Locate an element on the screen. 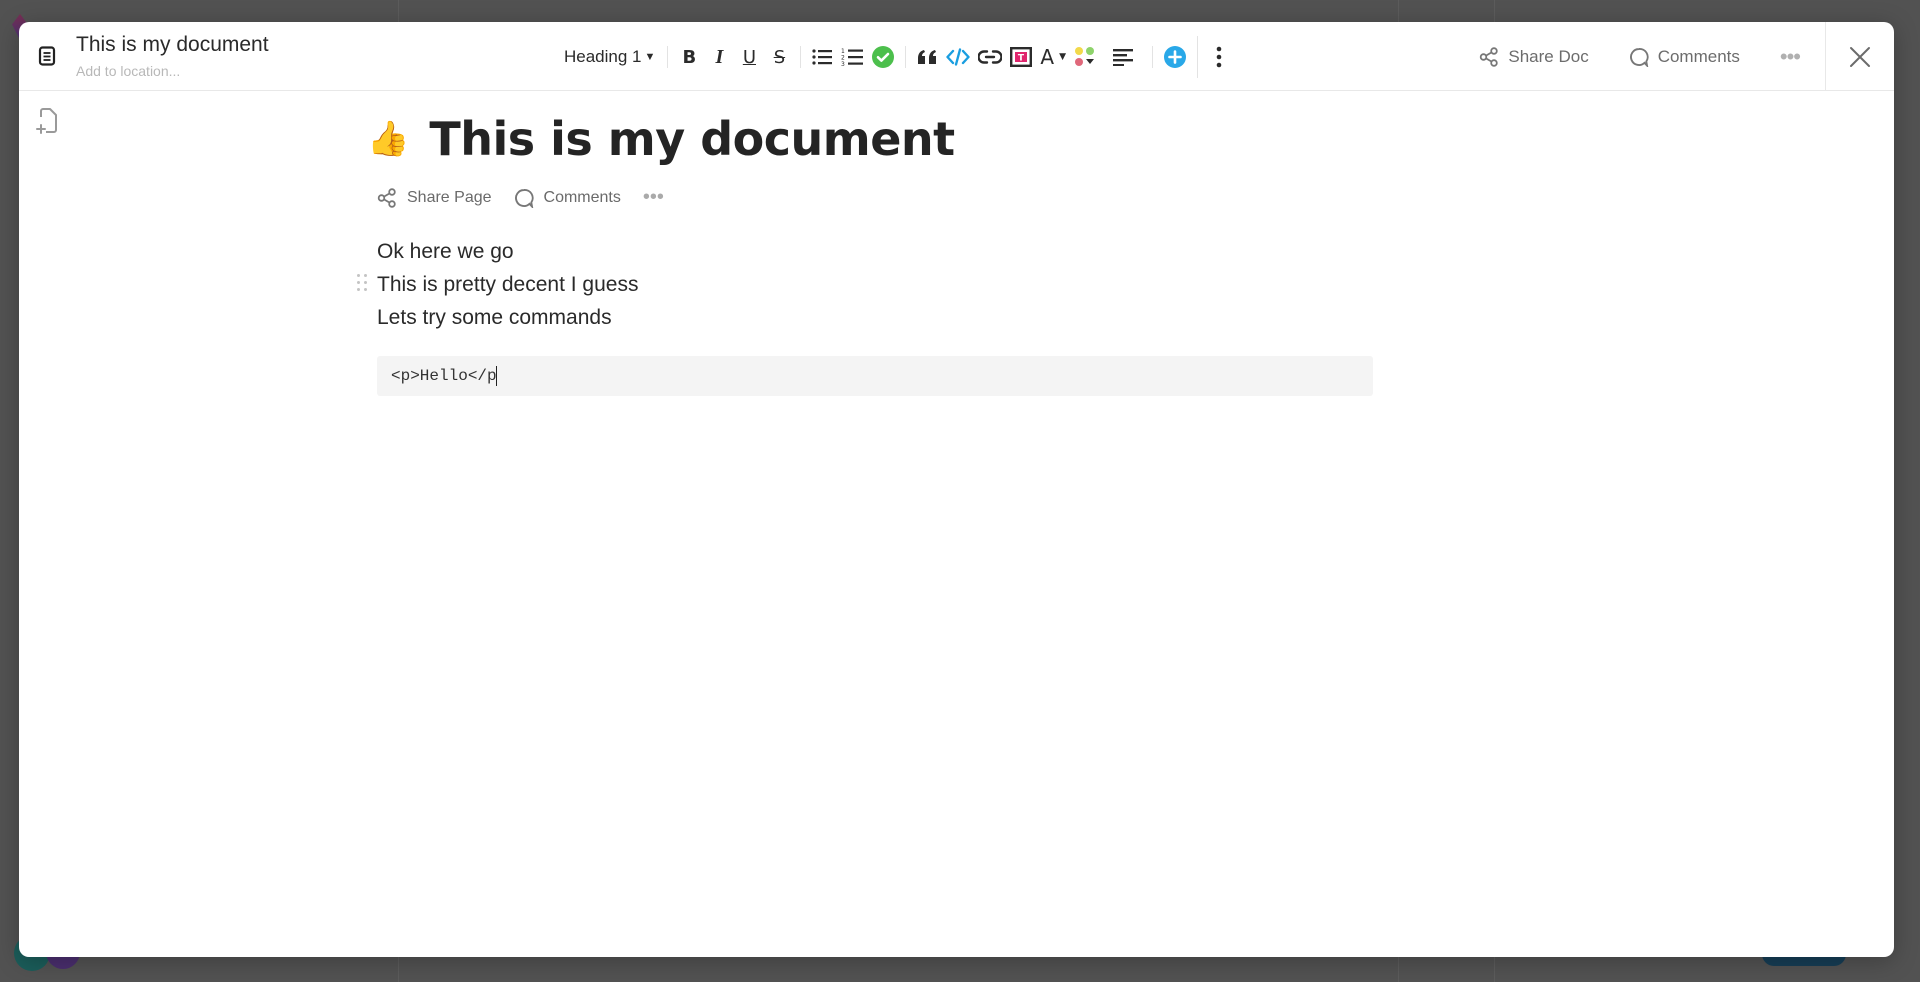  share-page-label: Share Page is located at coordinates (449, 197).